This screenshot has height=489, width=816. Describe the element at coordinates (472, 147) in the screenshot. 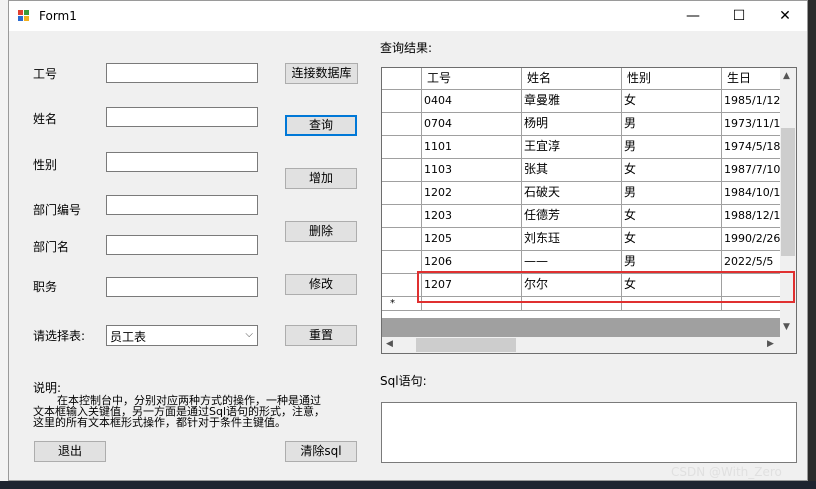

I see `grid-cell: 1101` at that location.